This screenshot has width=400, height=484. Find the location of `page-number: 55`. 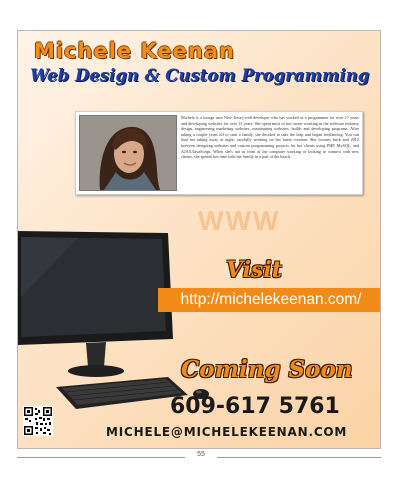

page-number: 55 is located at coordinates (201, 454).